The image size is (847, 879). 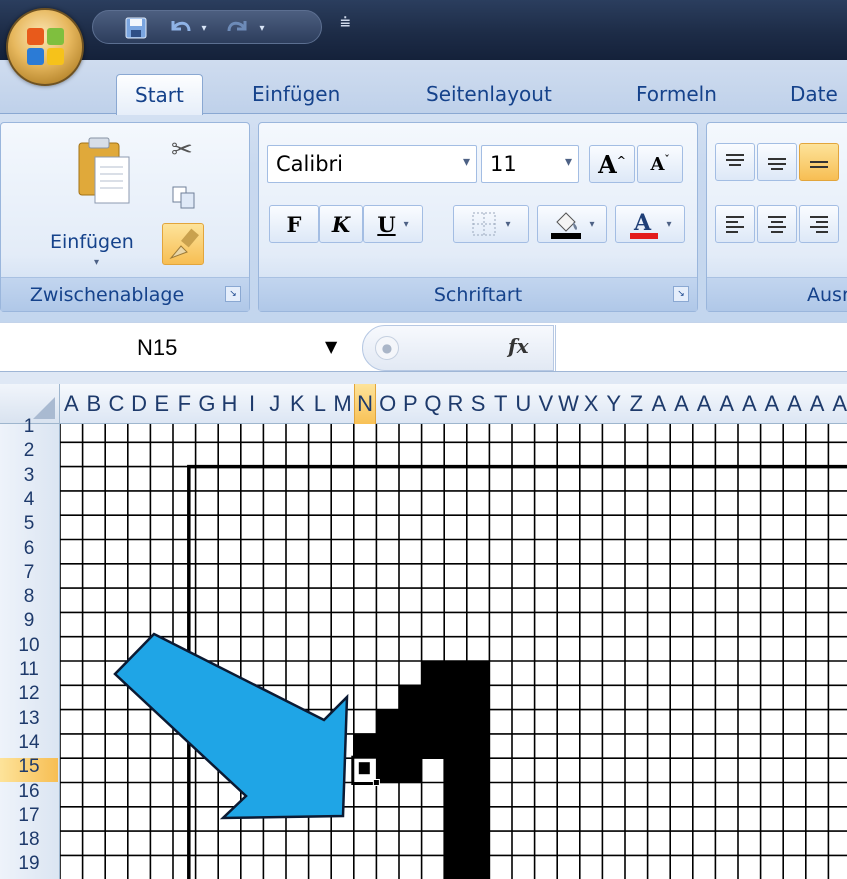 I want to click on align-top-button, so click(x=735, y=162).